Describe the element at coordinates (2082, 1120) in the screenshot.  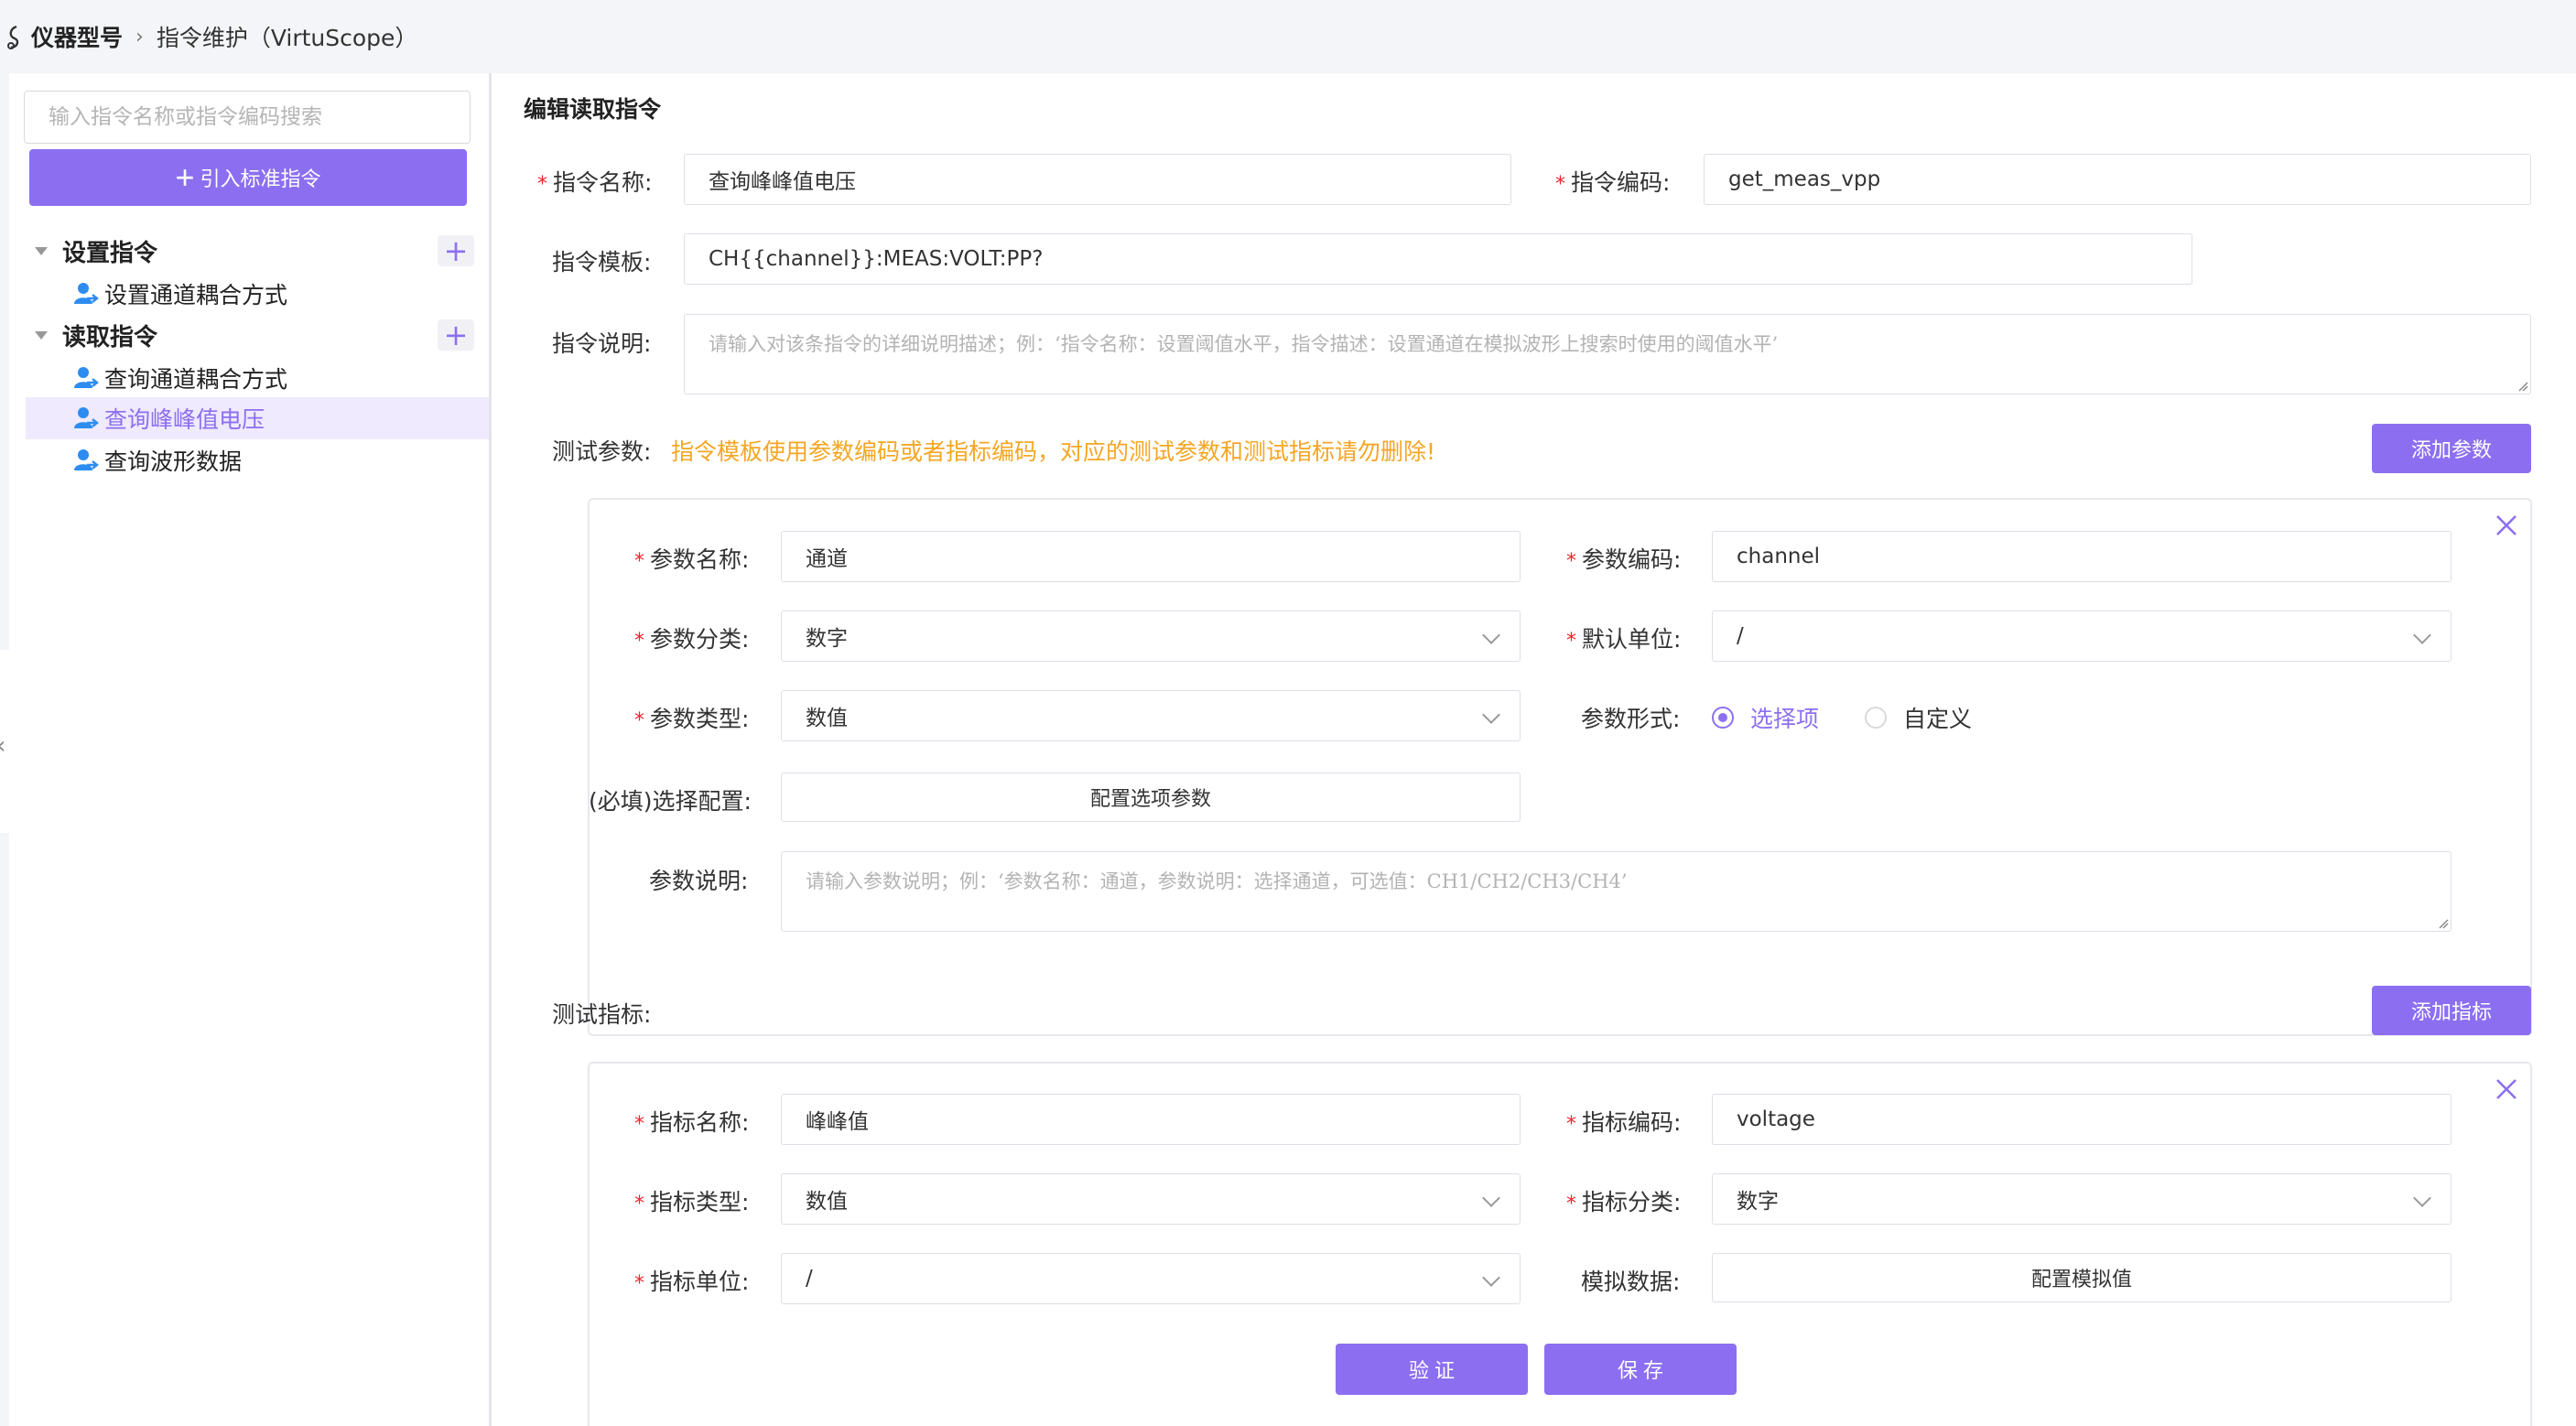
I see `indicator-code-input: voltage` at that location.